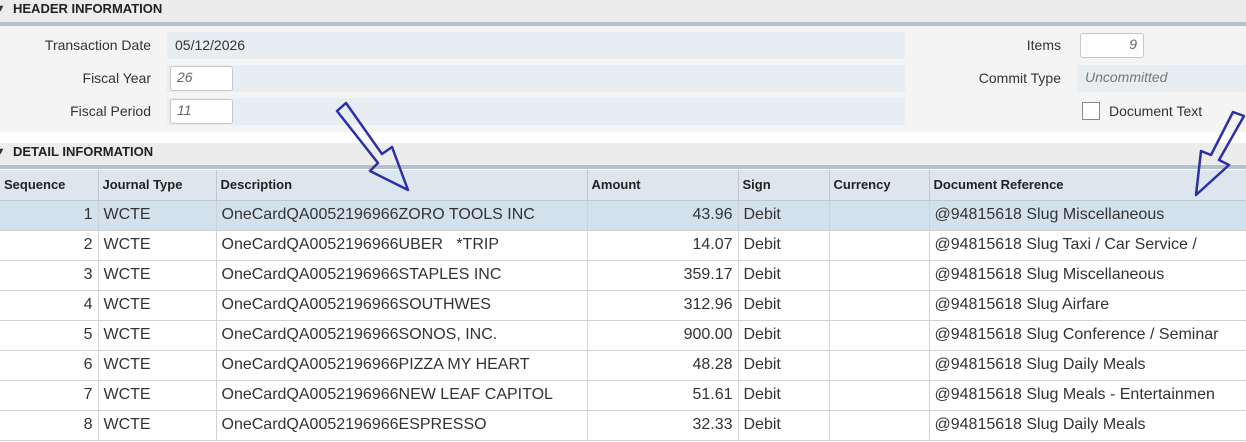 The image size is (1246, 442). I want to click on column-header-document-reference: Document Reference, so click(1087, 185).